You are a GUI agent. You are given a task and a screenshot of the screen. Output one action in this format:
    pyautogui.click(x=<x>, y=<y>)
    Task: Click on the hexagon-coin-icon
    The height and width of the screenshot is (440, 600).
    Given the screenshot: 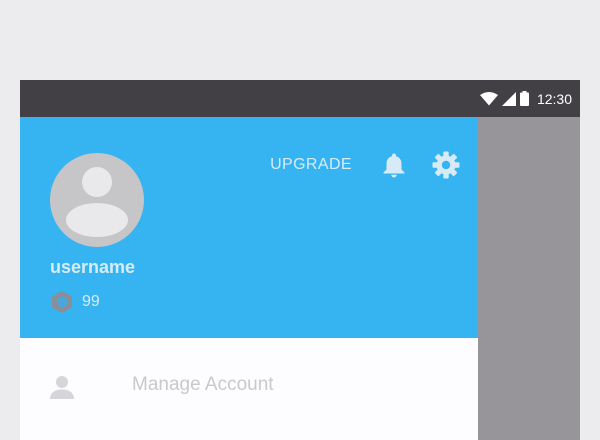 What is the action you would take?
    pyautogui.click(x=62, y=302)
    